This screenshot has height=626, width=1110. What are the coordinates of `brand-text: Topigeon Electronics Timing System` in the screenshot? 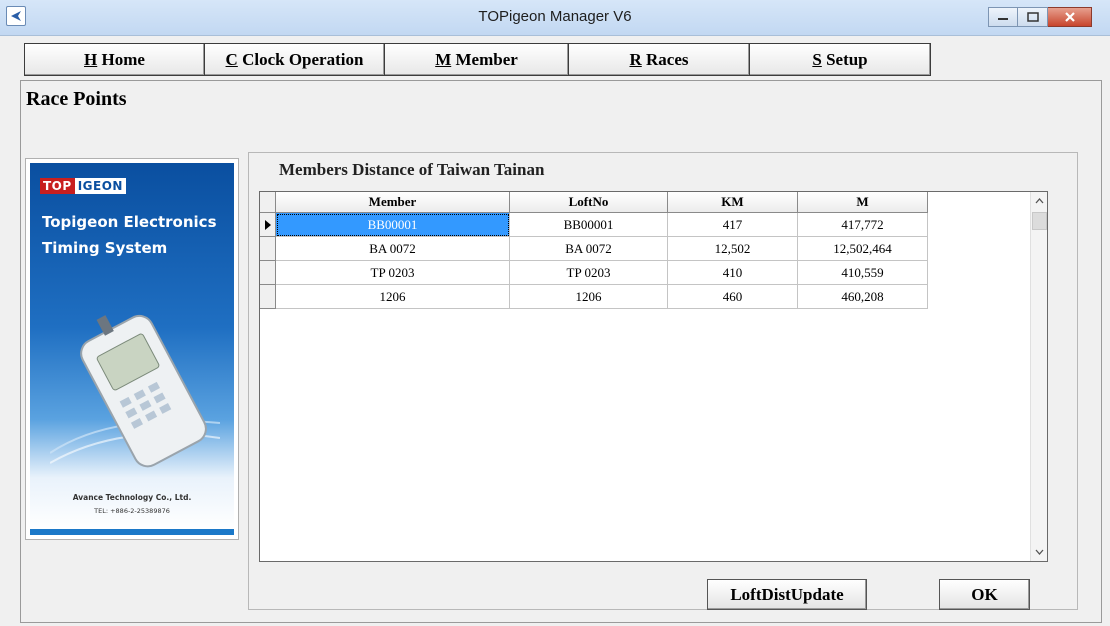 It's located at (137, 235).